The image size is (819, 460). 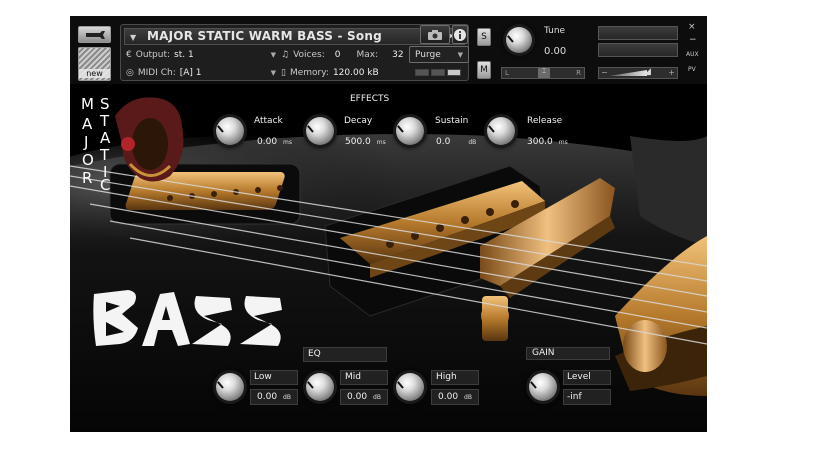 What do you see at coordinates (285, 54) in the screenshot?
I see `voices-icon: ♫` at bounding box center [285, 54].